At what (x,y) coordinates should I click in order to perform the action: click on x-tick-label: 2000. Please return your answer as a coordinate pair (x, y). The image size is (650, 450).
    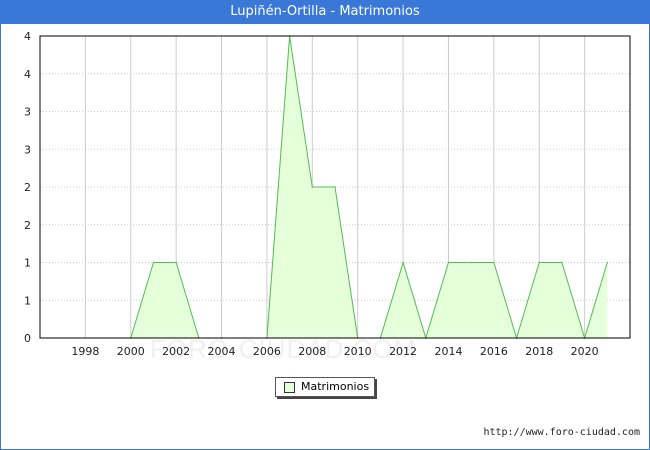
    Looking at the image, I should click on (131, 351).